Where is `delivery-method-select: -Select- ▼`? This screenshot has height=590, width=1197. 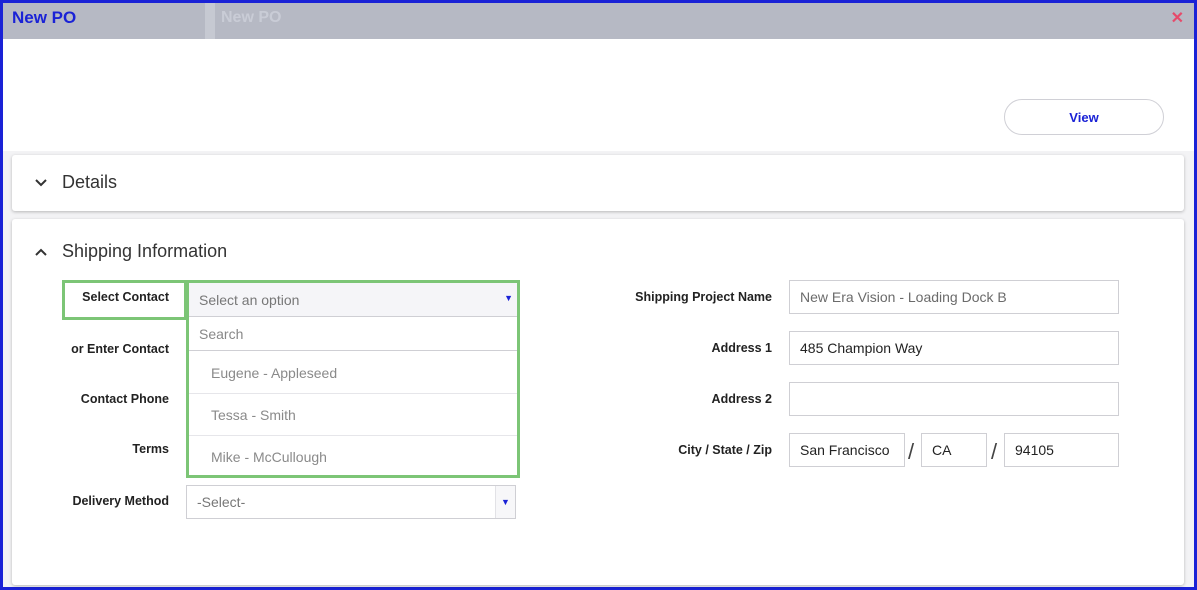 delivery-method-select: -Select- ▼ is located at coordinates (351, 502).